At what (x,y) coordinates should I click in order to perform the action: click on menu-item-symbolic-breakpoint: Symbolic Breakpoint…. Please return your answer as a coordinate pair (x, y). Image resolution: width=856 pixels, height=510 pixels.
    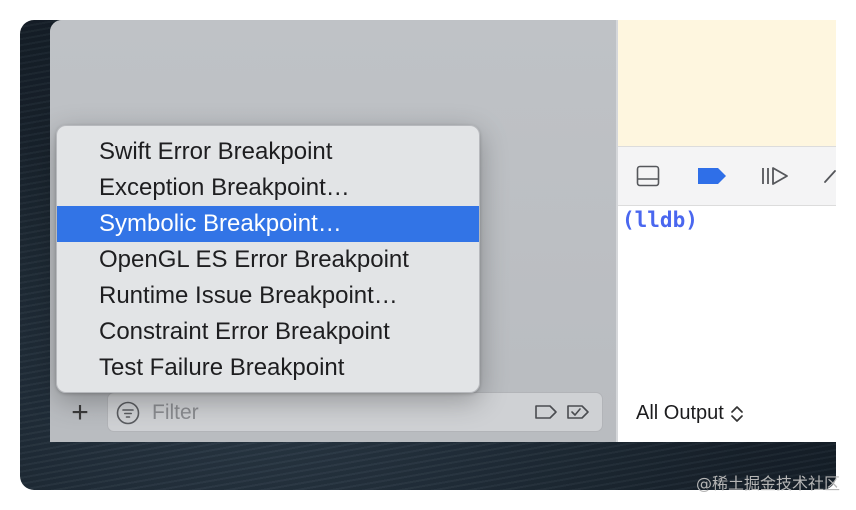
    Looking at the image, I should click on (268, 224).